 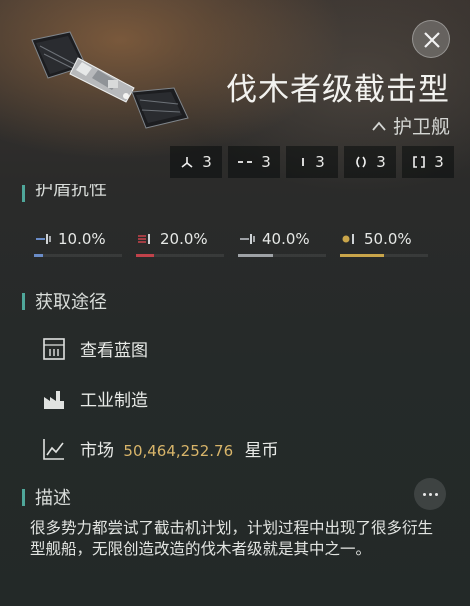 I want to click on em-resist-icon, so click(x=43, y=239).